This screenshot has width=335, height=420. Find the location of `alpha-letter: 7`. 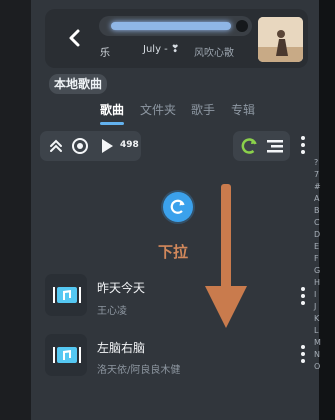

alpha-letter: 7 is located at coordinates (318, 175).